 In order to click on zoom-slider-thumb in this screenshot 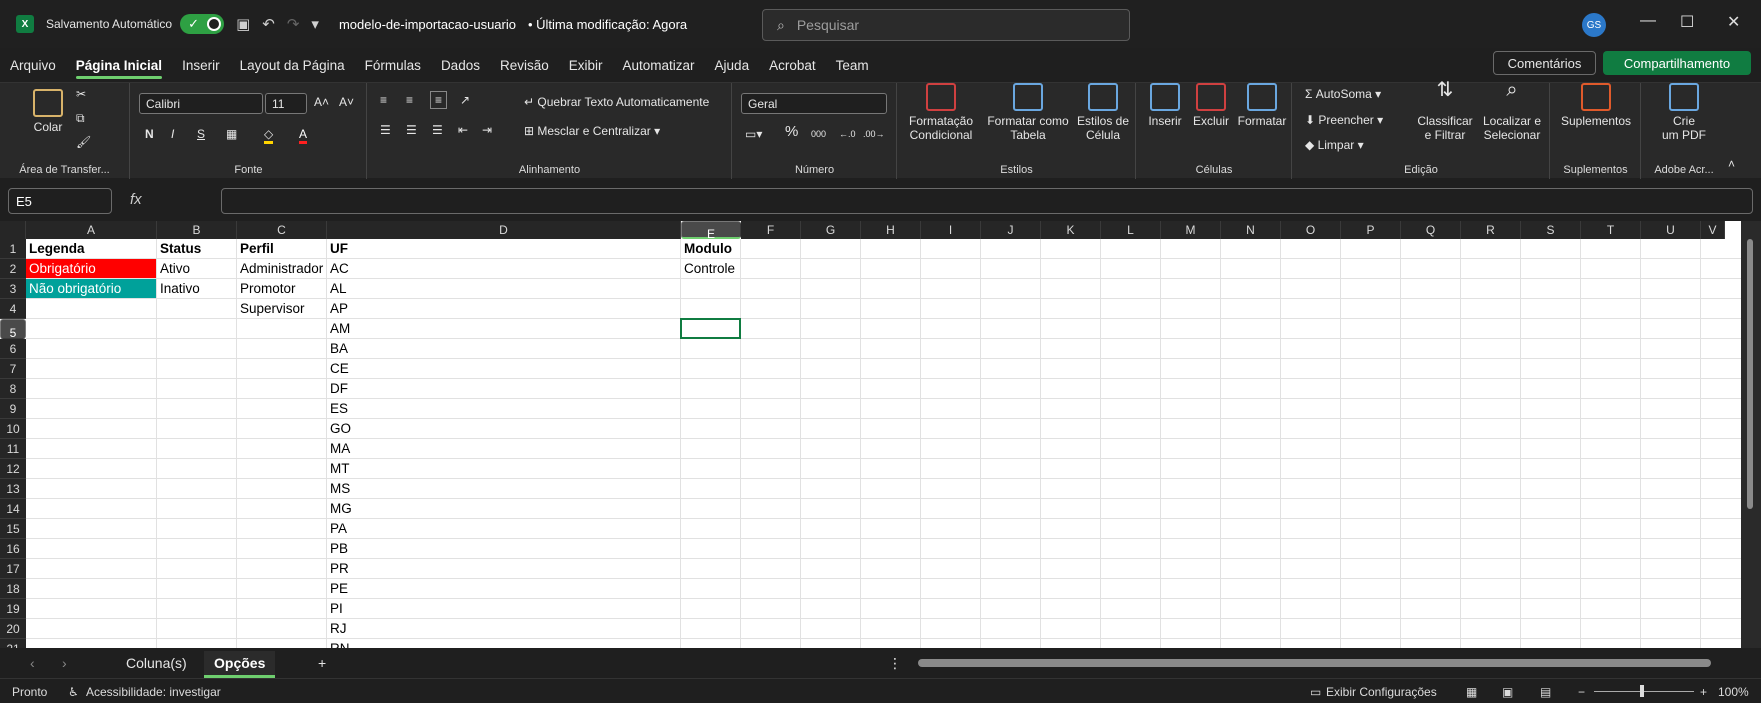, I will do `click(1642, 691)`.